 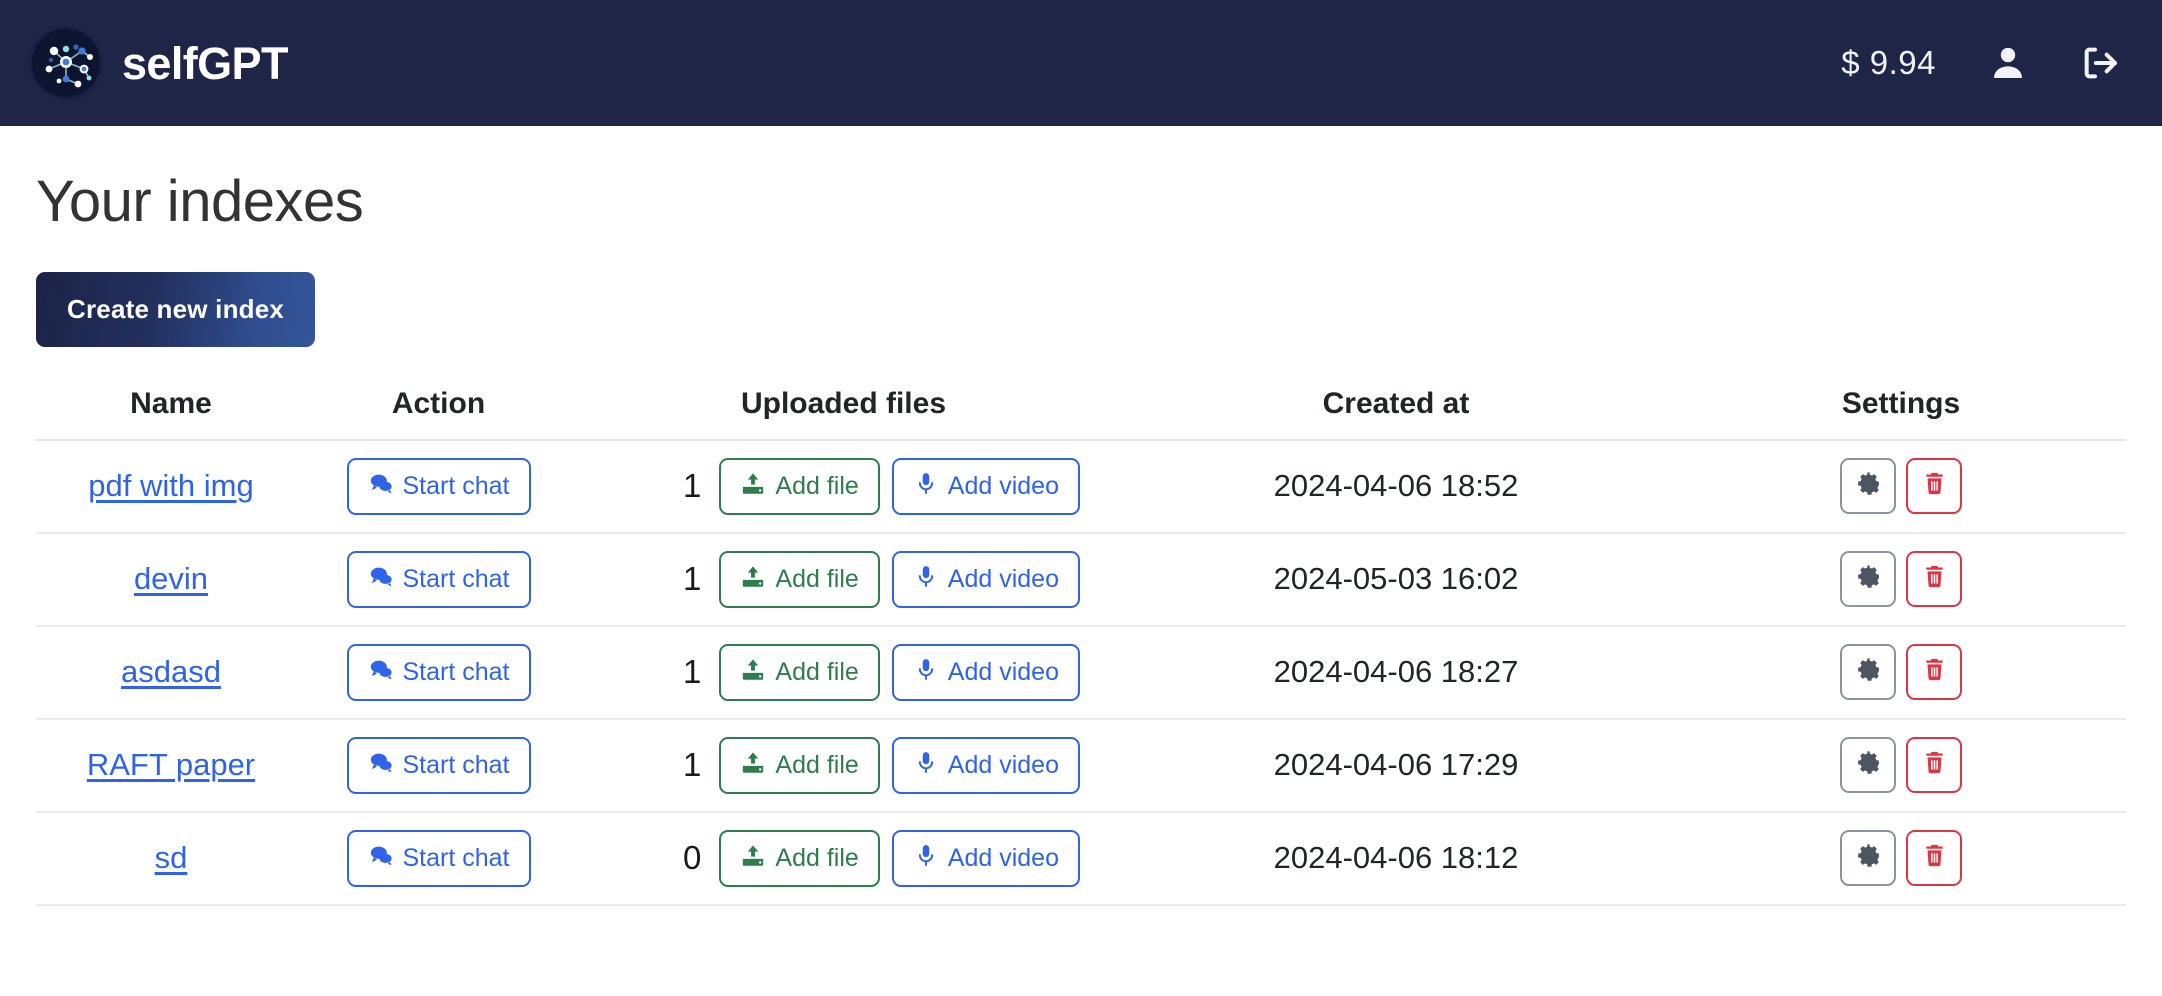 I want to click on index-name-link: pdf with img, so click(x=170, y=485).